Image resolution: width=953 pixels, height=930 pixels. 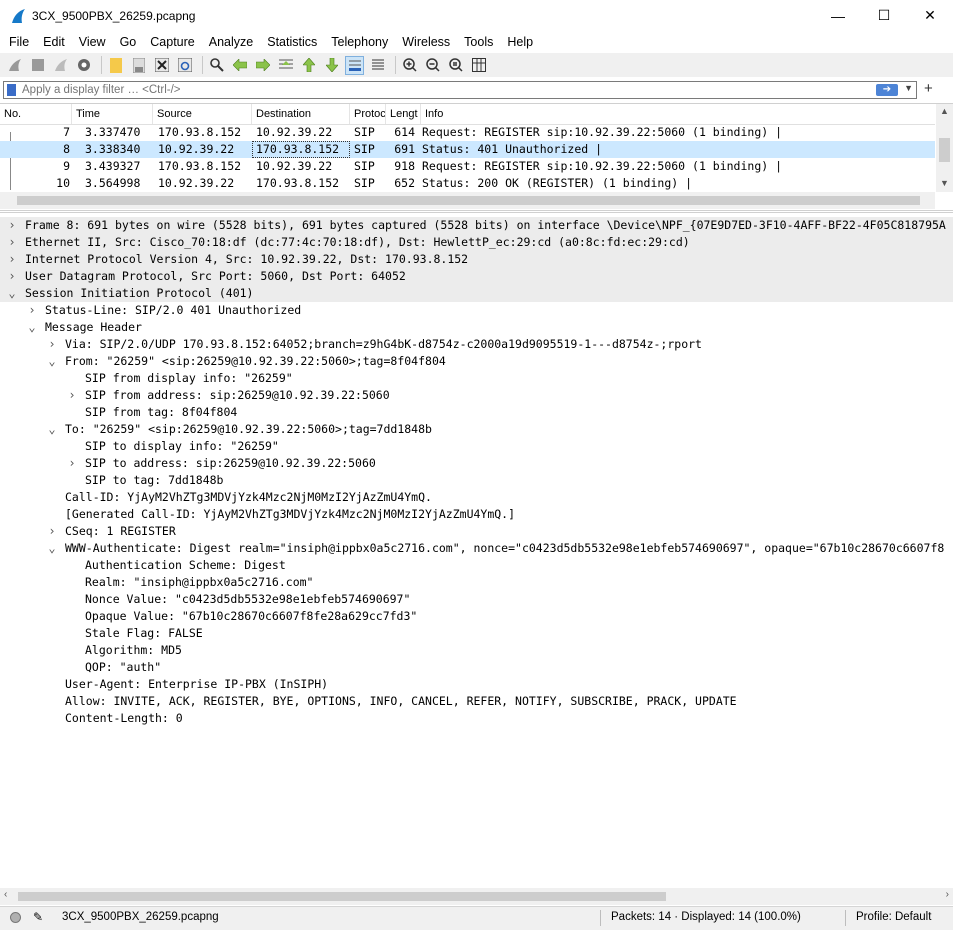 I want to click on detail-tree-row: ⌄ Session Initiation Protocol (401), so click(x=476, y=293).